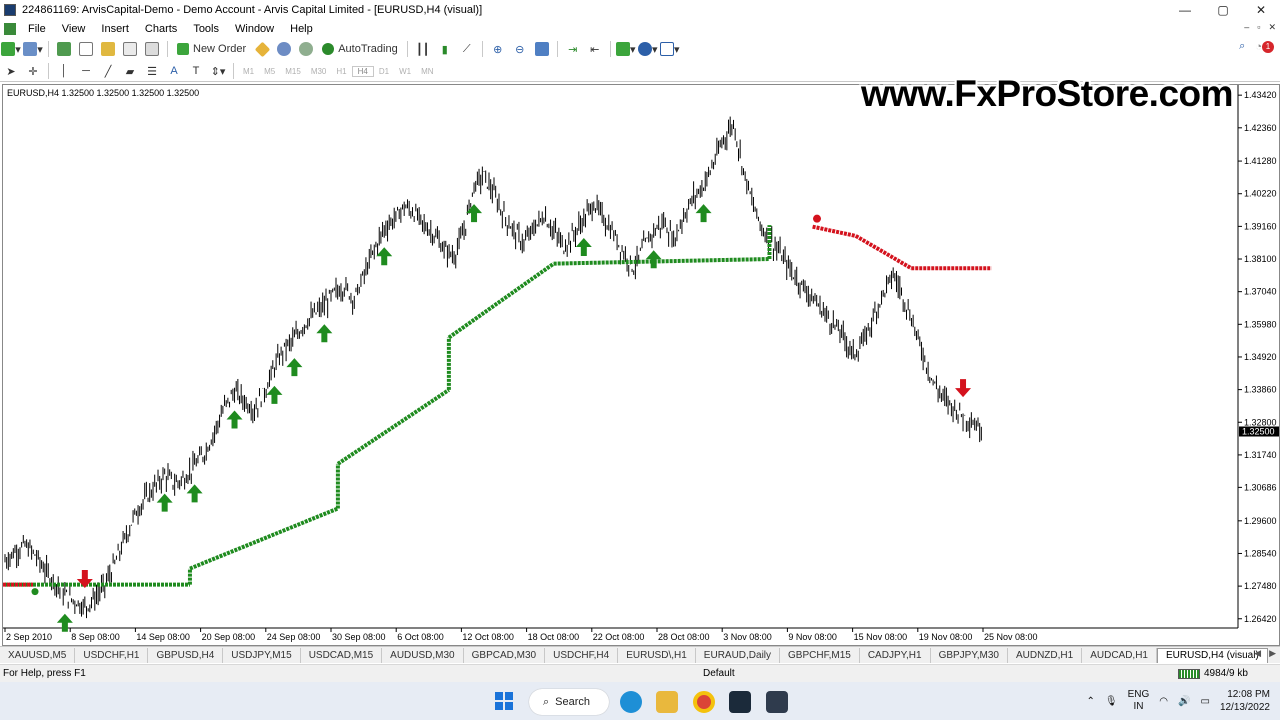  What do you see at coordinates (112, 655) in the screenshot?
I see `chart-tab: USDCHF,H1` at bounding box center [112, 655].